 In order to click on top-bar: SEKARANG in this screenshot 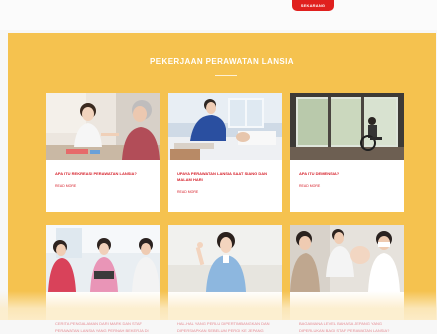, I will do `click(218, 15)`.